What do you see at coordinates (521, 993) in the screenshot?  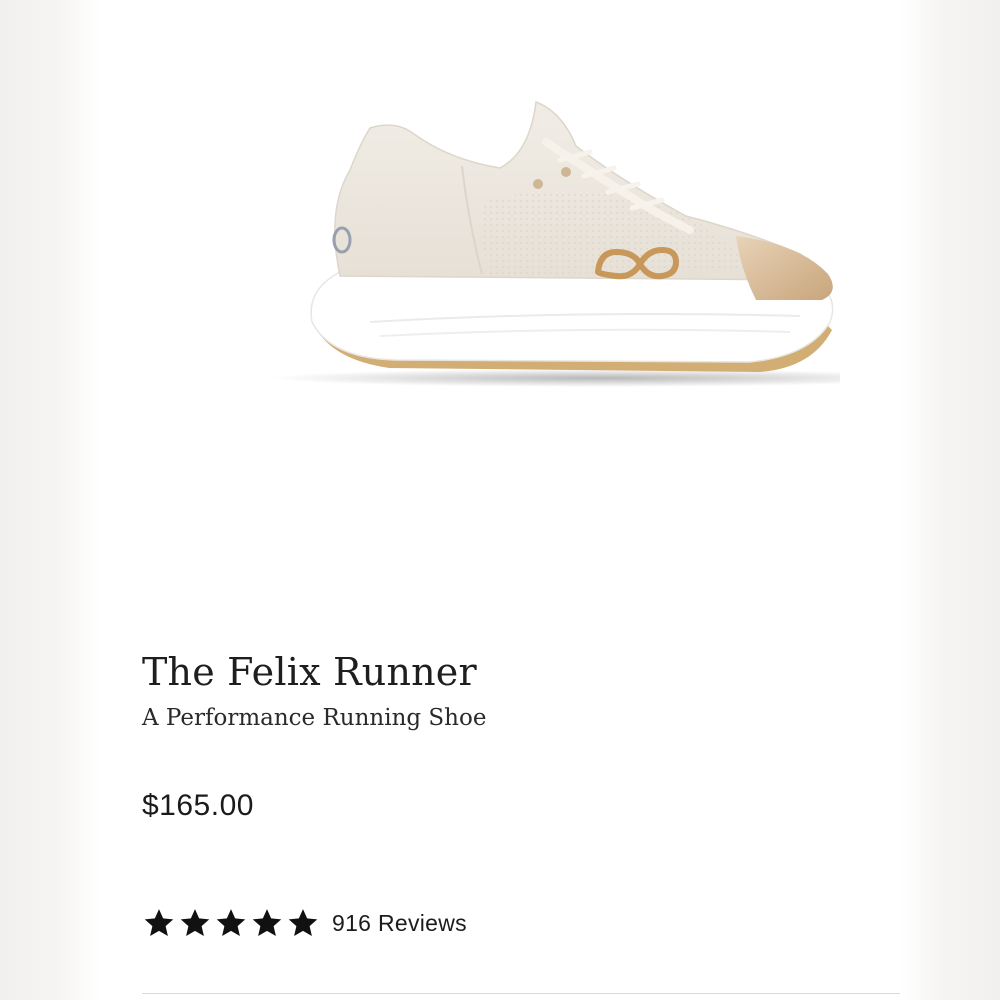 I see `divider` at bounding box center [521, 993].